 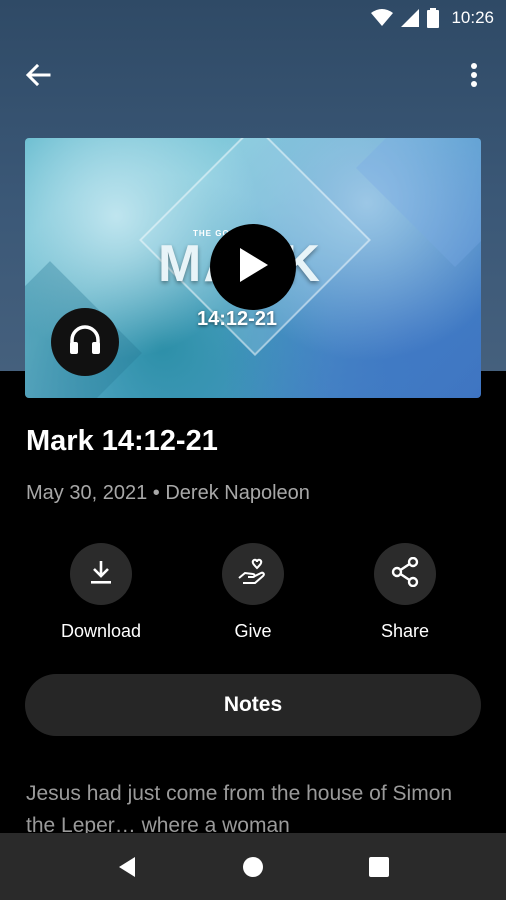 What do you see at coordinates (405, 631) in the screenshot?
I see `share-label: Share` at bounding box center [405, 631].